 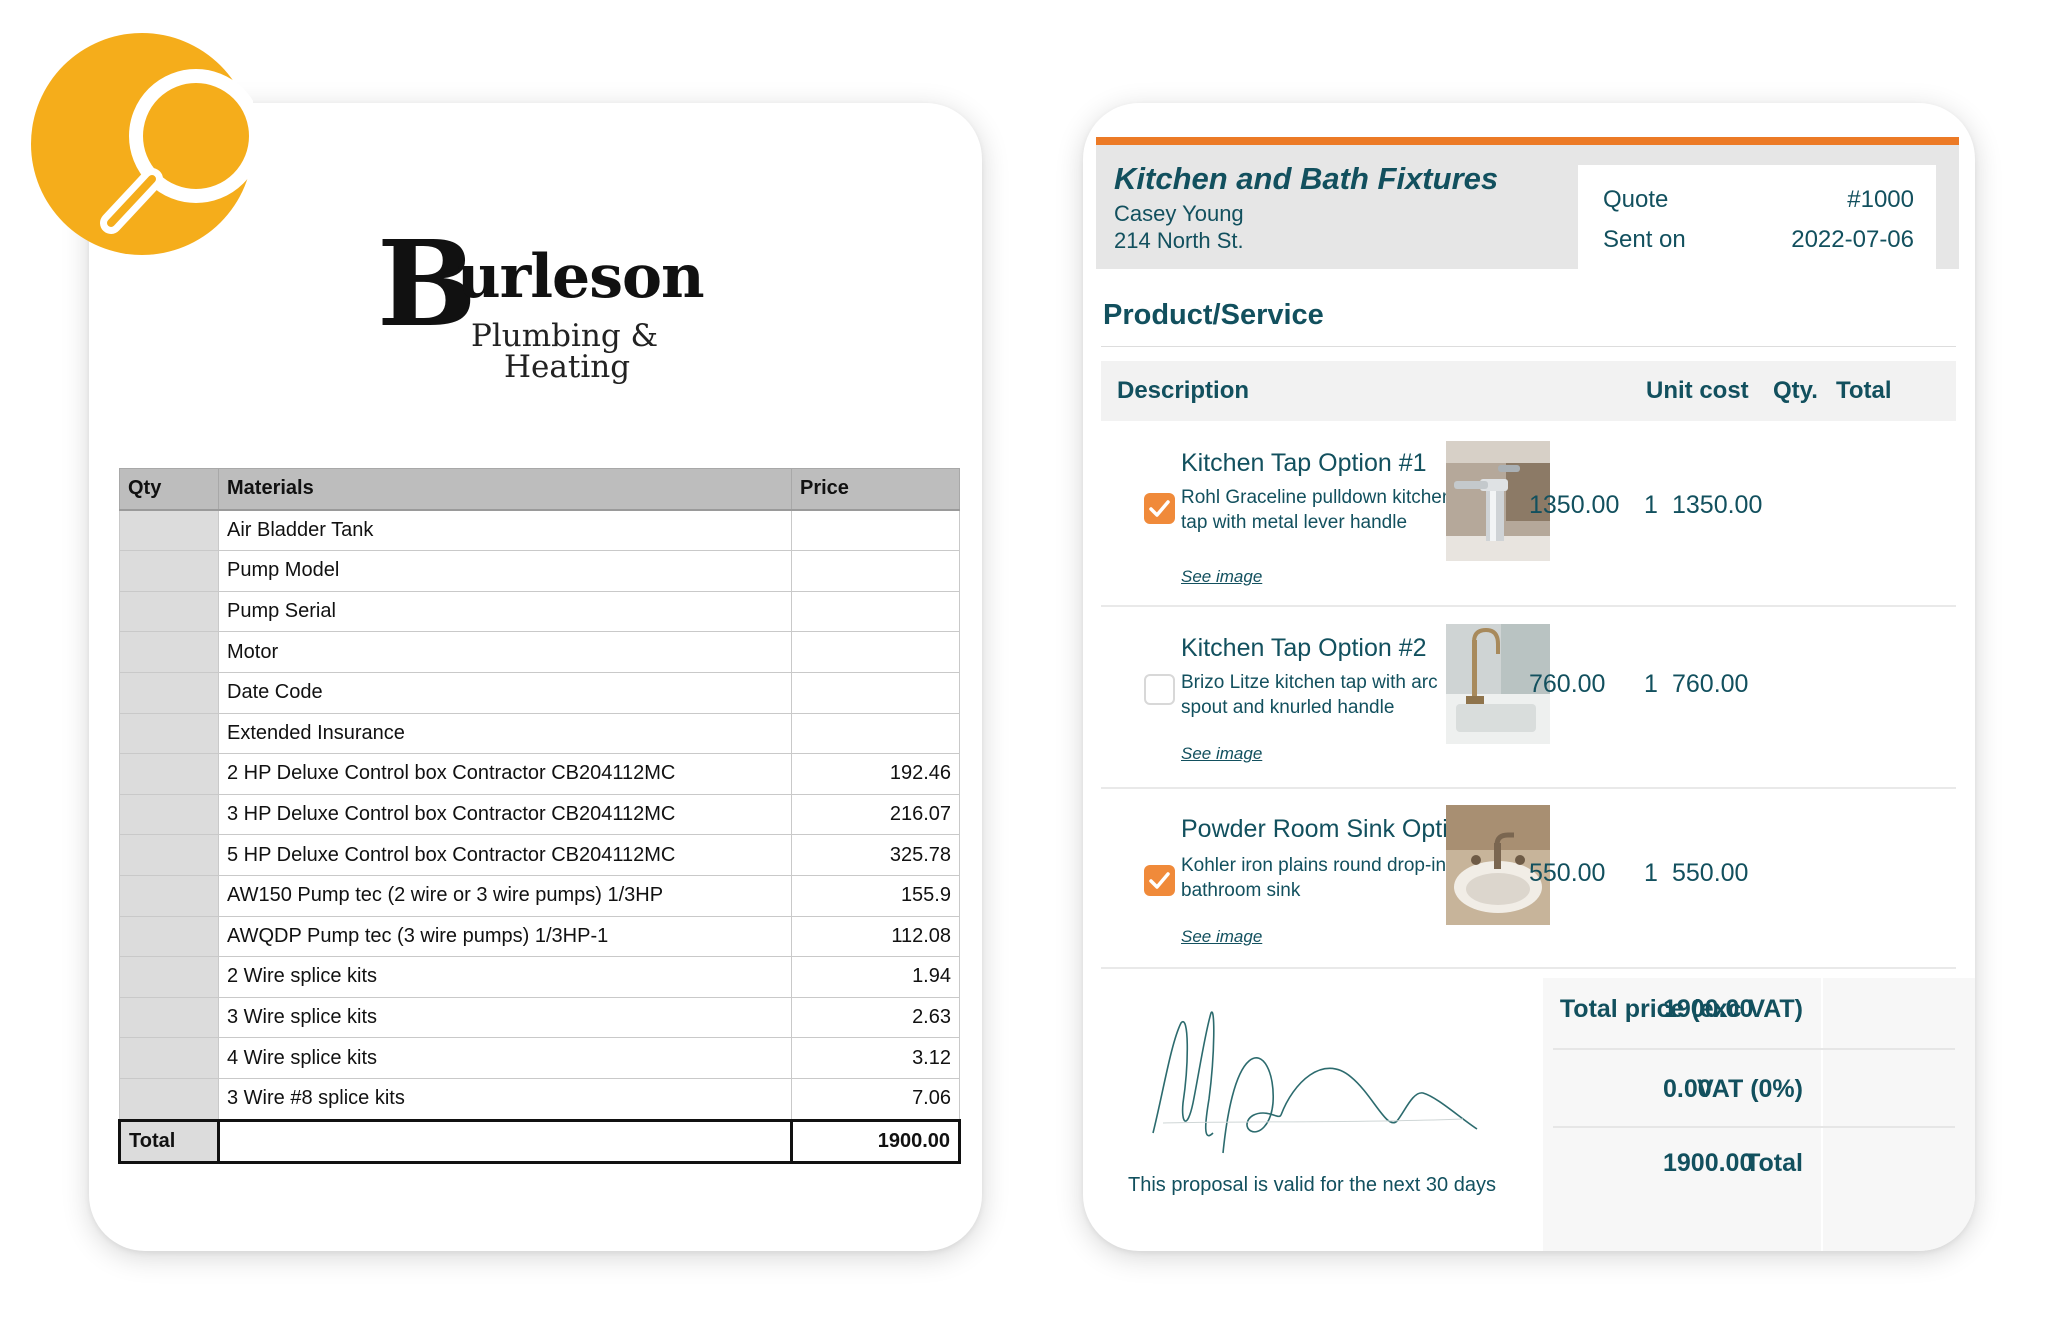 What do you see at coordinates (1528, 391) in the screenshot?
I see `items-header: Description Unit cost Qty. Total` at bounding box center [1528, 391].